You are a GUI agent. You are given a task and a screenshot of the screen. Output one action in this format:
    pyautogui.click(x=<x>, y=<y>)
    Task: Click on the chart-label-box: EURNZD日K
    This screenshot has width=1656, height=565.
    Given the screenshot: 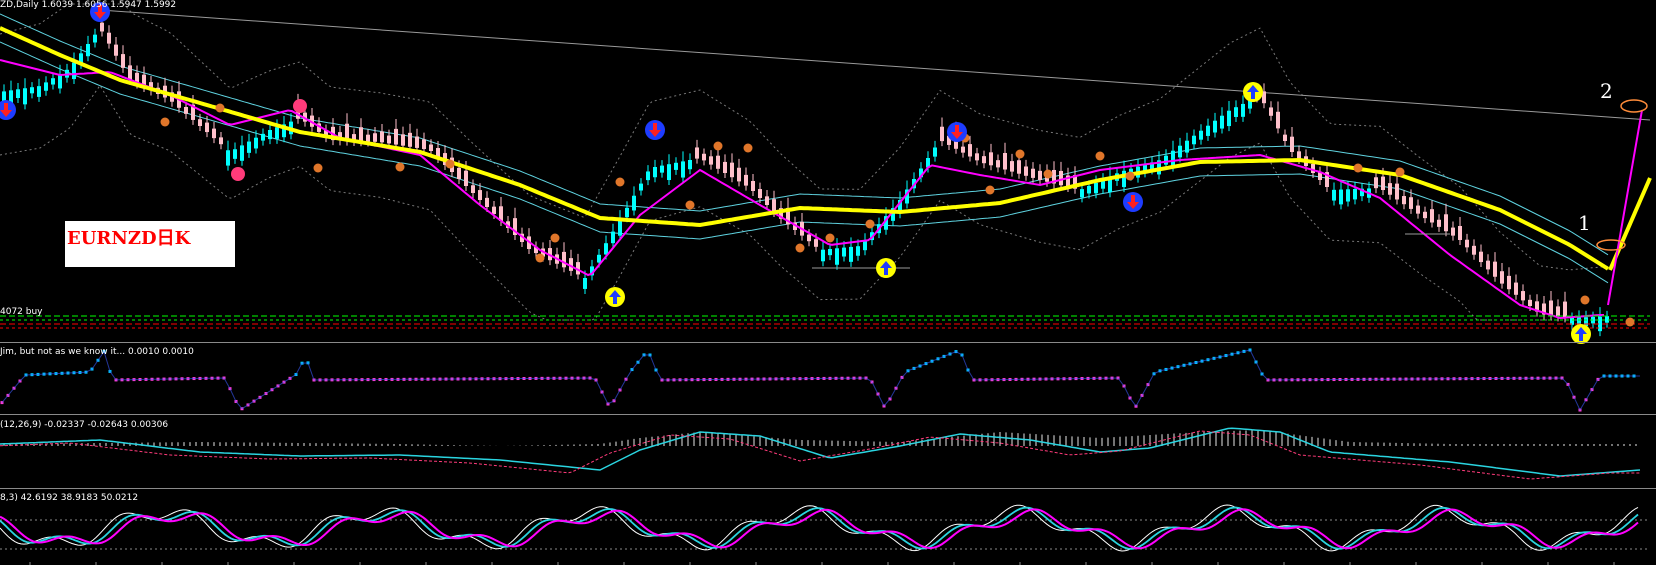 What is the action you would take?
    pyautogui.click(x=150, y=244)
    